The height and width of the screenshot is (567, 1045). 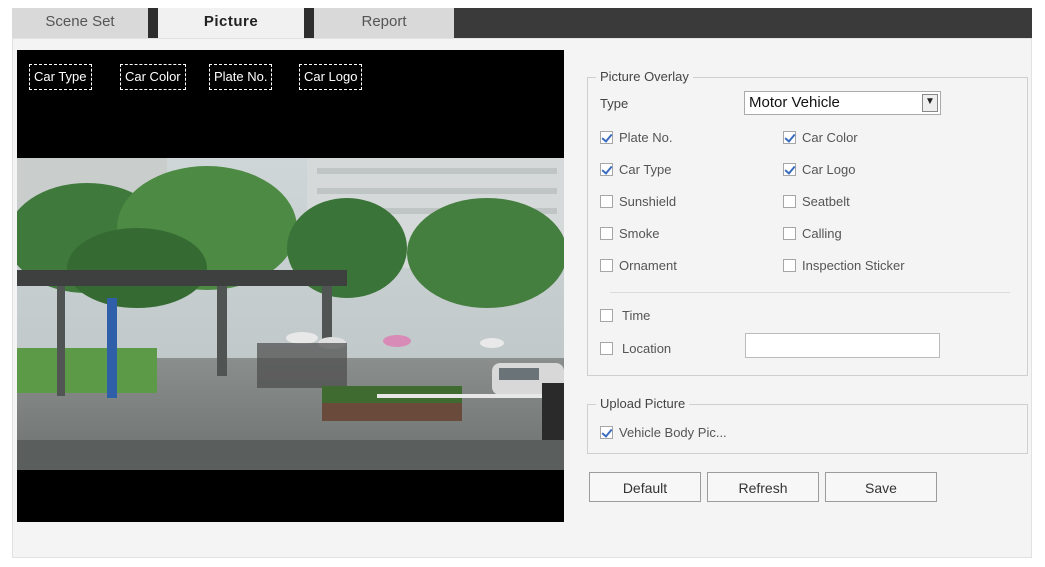 I want to click on checkbox-car-color: Car Color, so click(x=820, y=137).